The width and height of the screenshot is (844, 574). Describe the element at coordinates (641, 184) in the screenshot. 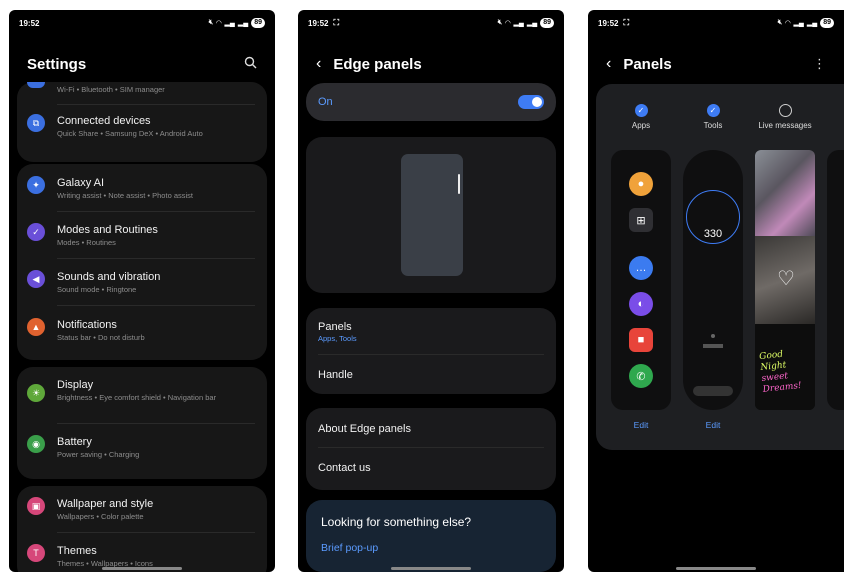

I see `lightbulb-app-icon: ●` at that location.